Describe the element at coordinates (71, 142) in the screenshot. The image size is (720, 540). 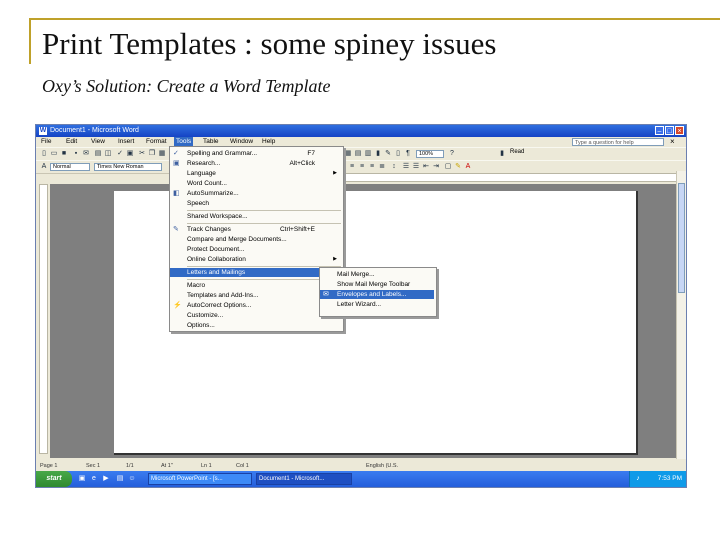
I see `menu-edit: Edit` at that location.